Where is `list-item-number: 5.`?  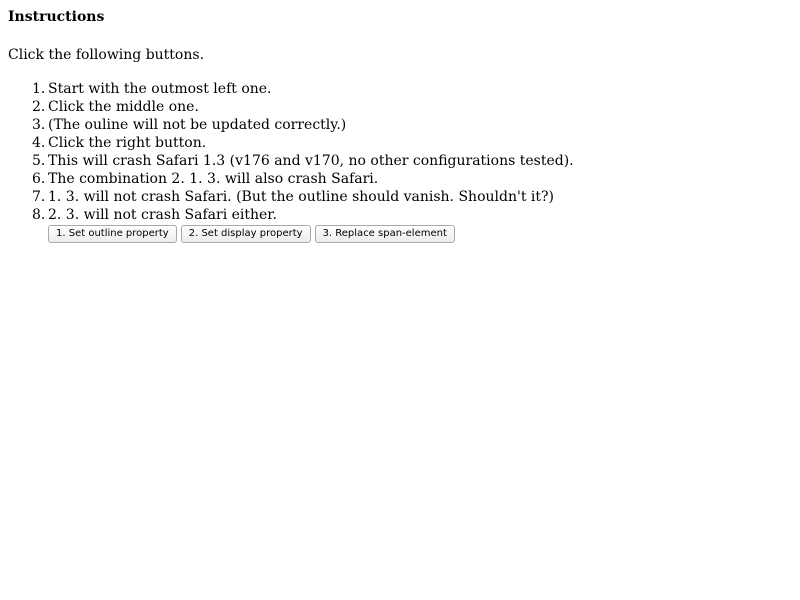
list-item-number: 5. is located at coordinates (39, 161).